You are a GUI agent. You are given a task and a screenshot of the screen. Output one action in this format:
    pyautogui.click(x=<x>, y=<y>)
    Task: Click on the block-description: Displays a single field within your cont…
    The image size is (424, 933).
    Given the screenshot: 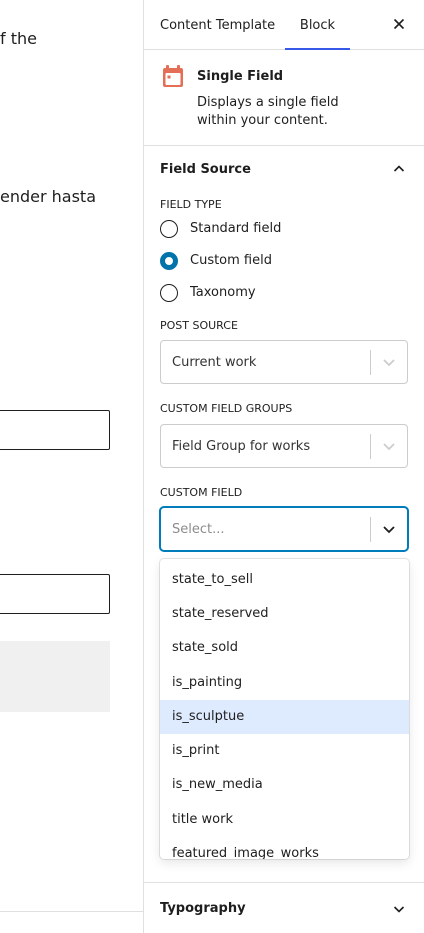 What is the action you would take?
    pyautogui.click(x=268, y=111)
    